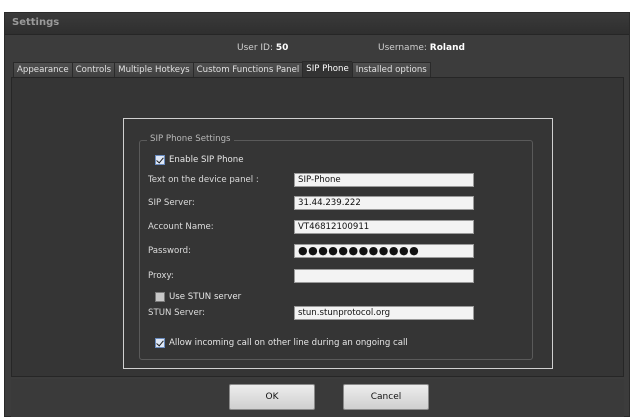  What do you see at coordinates (384, 227) in the screenshot?
I see `account-name-input: VT46812100911` at bounding box center [384, 227].